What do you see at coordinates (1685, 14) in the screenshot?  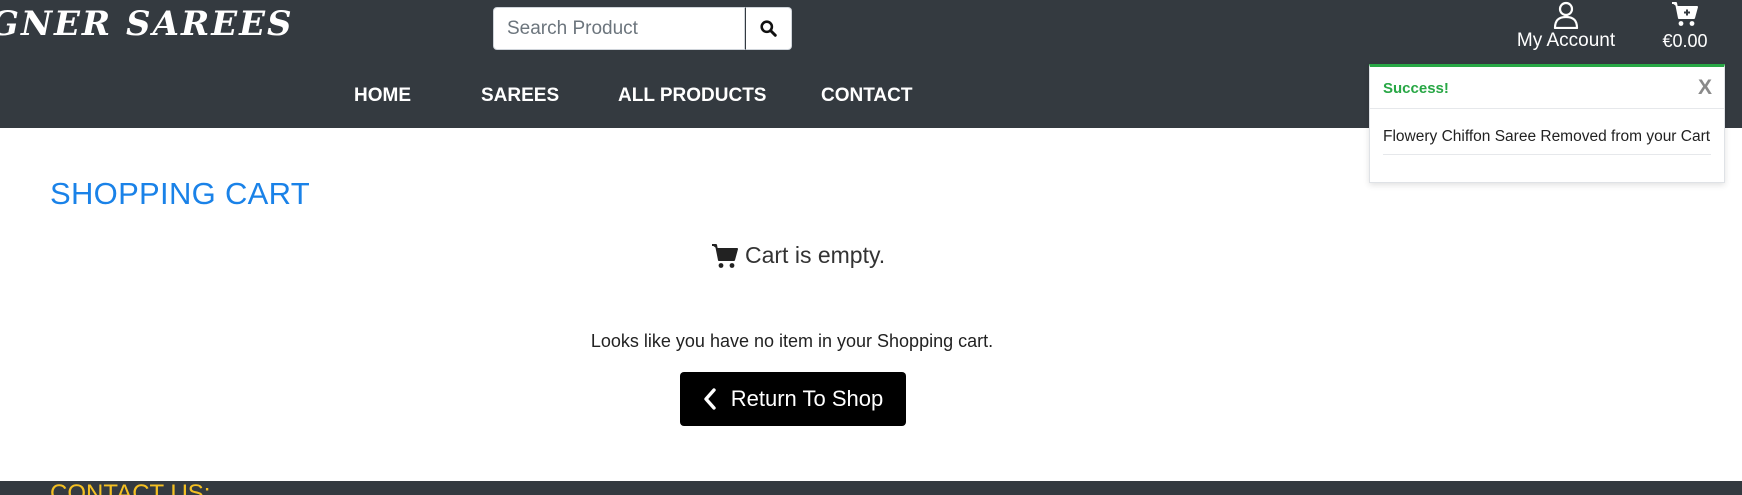 I see `cart-plus-icon` at bounding box center [1685, 14].